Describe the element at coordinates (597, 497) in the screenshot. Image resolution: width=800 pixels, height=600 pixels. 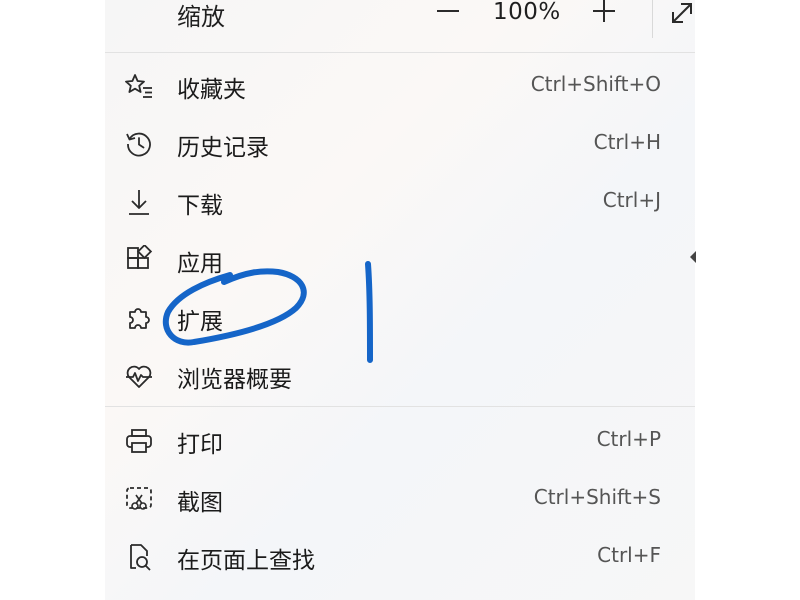
I see `shortcut-text: Ctrl+Shift+S` at that location.